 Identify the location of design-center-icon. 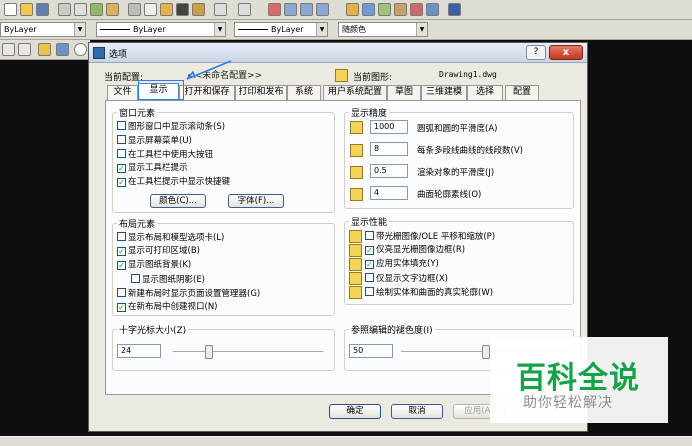
(368, 9).